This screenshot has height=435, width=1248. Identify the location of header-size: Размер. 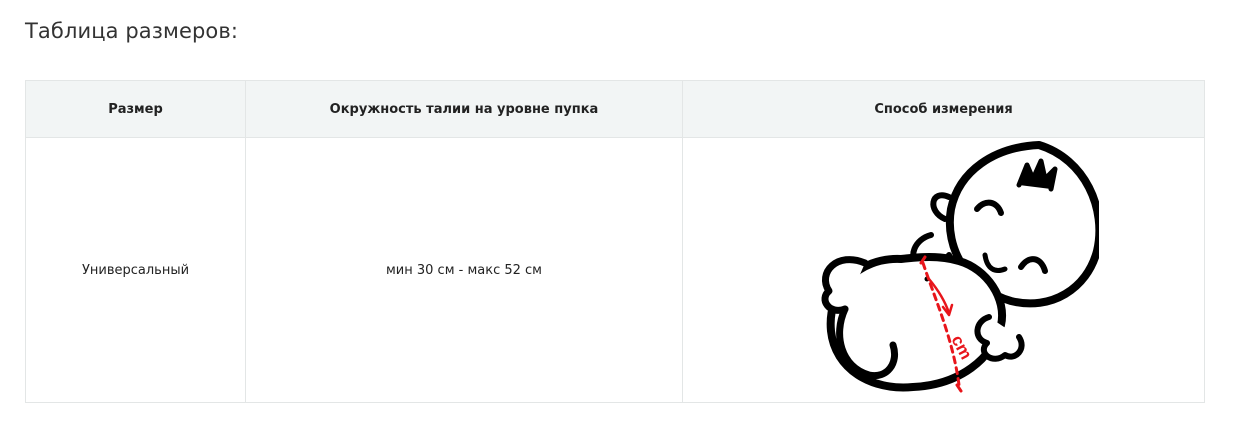
(135, 109).